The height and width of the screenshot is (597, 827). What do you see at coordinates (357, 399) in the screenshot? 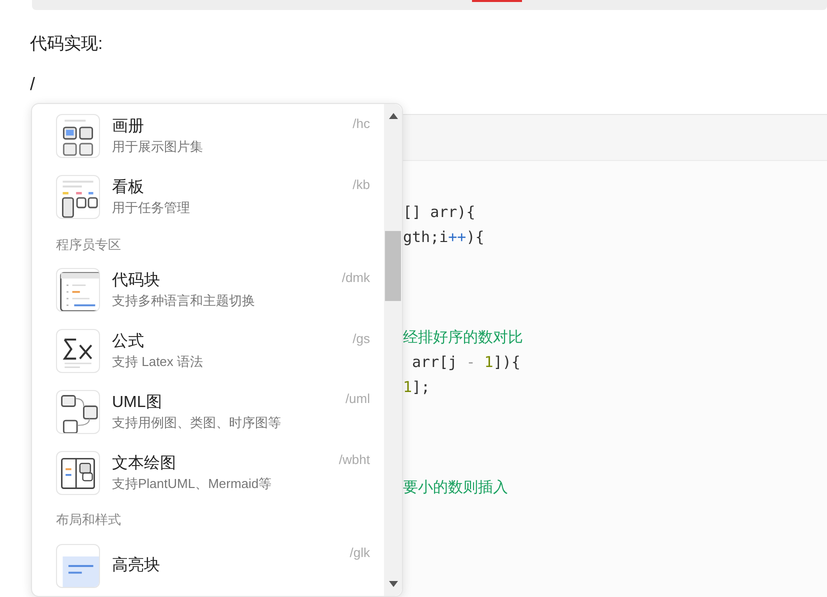
I see `menu-item-shortcut: /uml` at bounding box center [357, 399].